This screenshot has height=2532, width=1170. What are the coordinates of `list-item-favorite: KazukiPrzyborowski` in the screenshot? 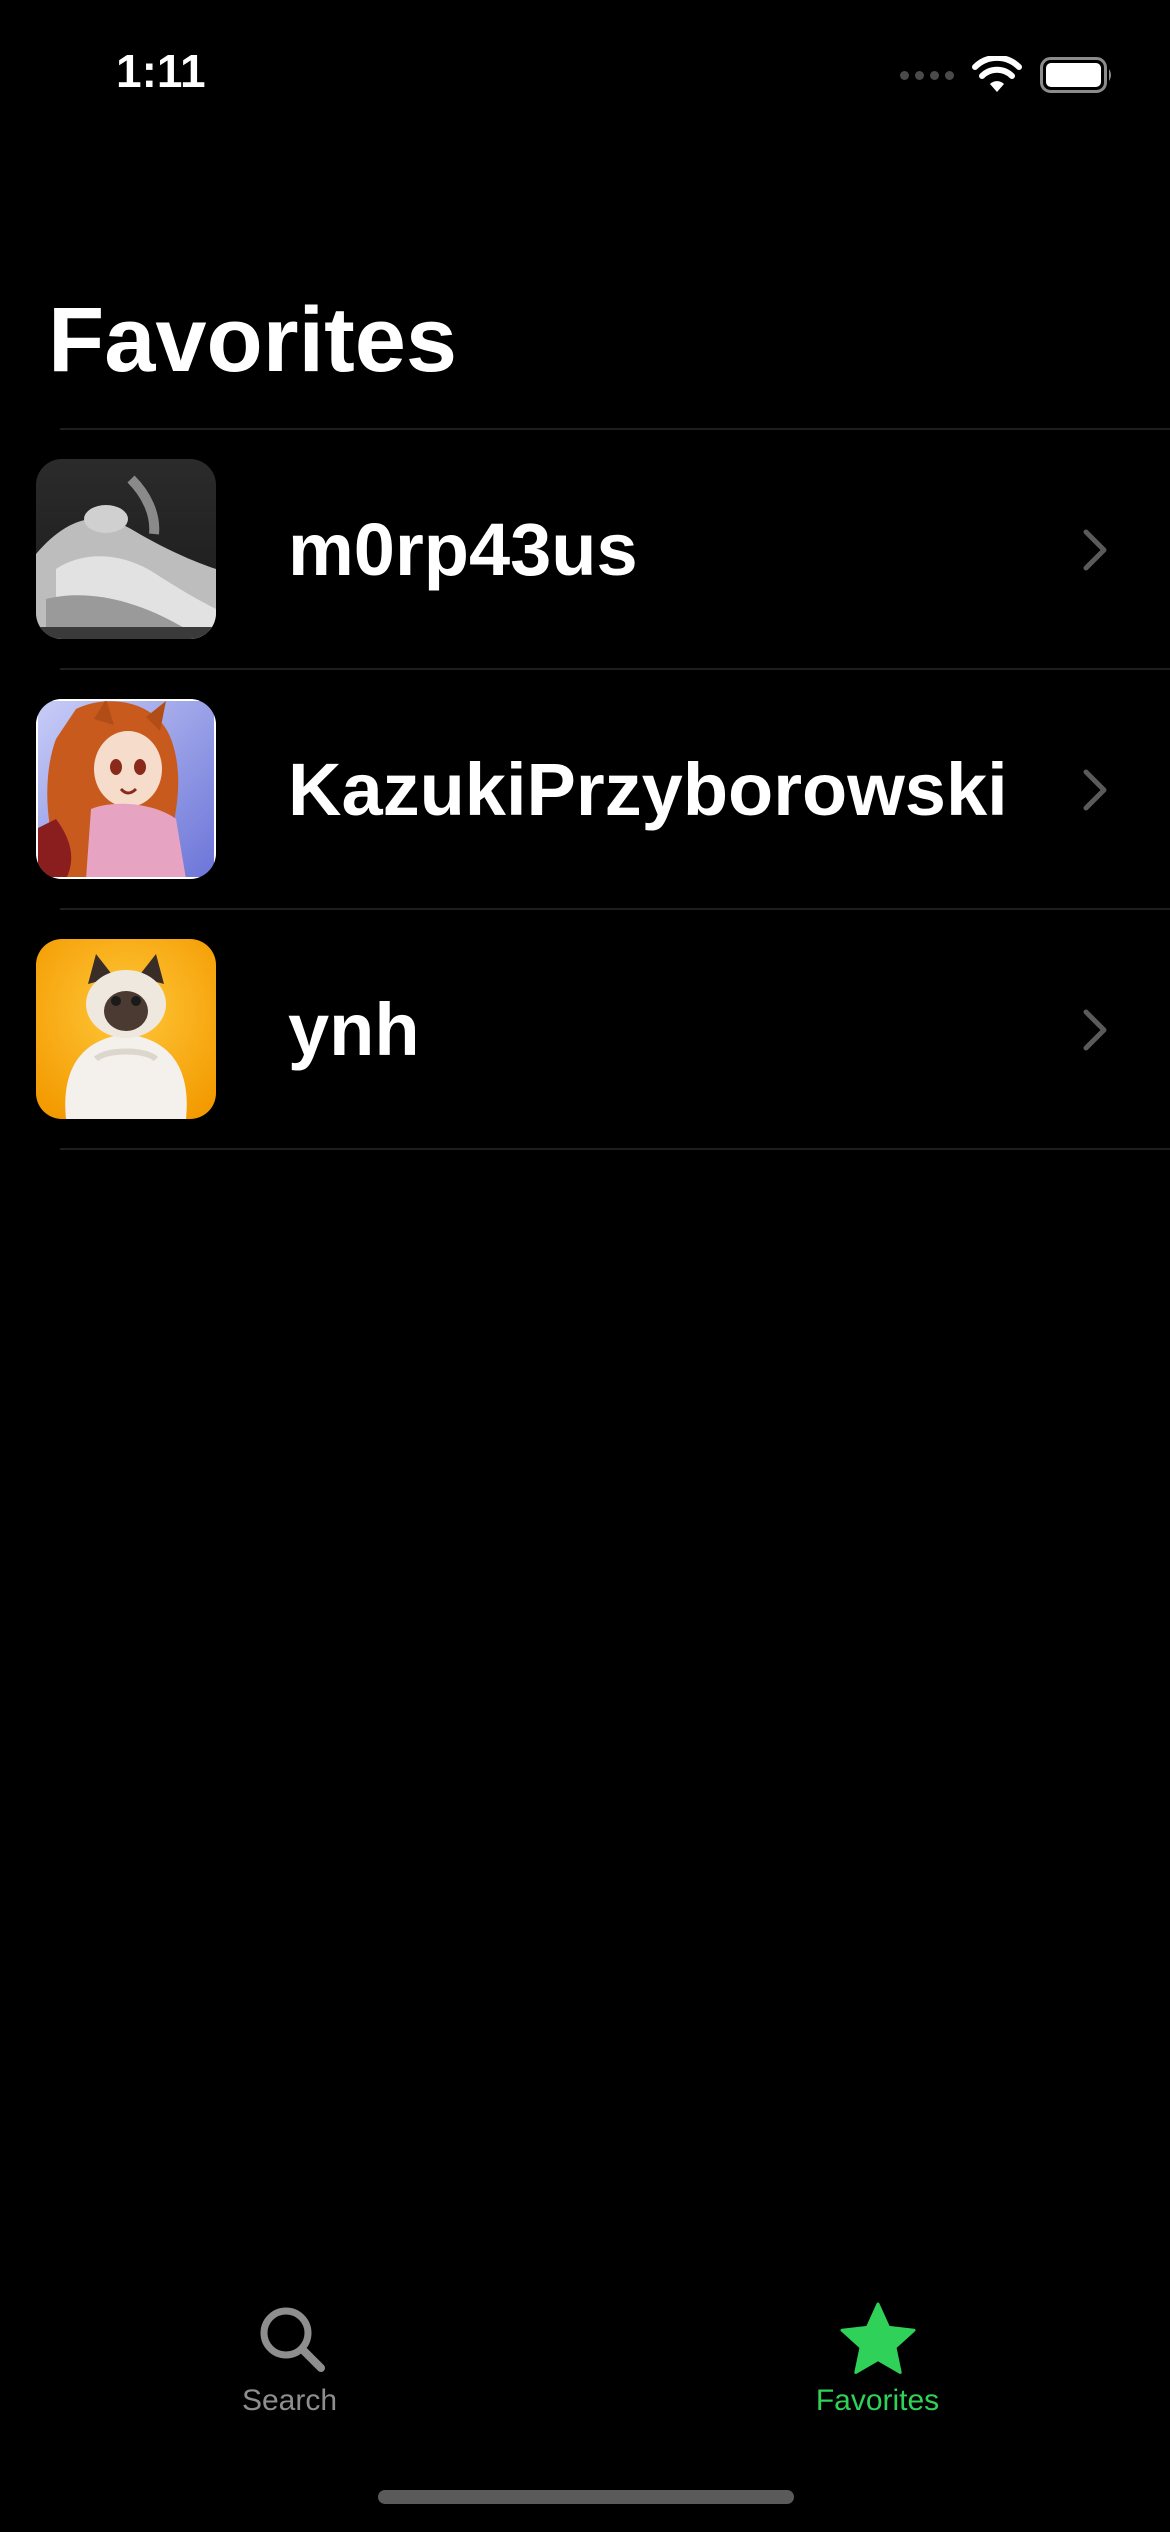 It's located at (585, 790).